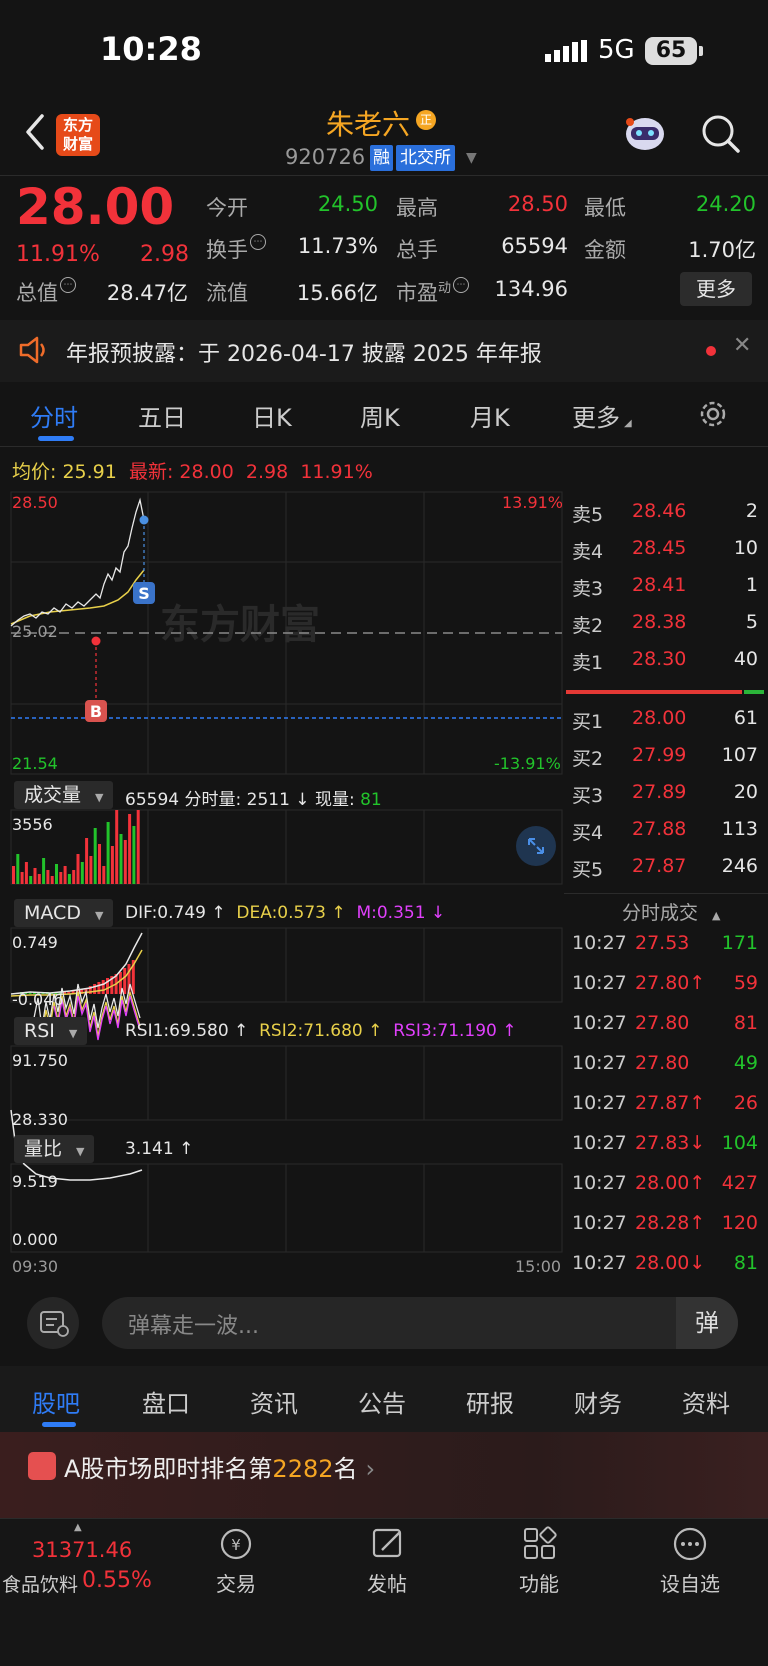 The height and width of the screenshot is (1666, 768). What do you see at coordinates (382, 1401) in the screenshot?
I see `tab-announcements: 公告` at bounding box center [382, 1401].